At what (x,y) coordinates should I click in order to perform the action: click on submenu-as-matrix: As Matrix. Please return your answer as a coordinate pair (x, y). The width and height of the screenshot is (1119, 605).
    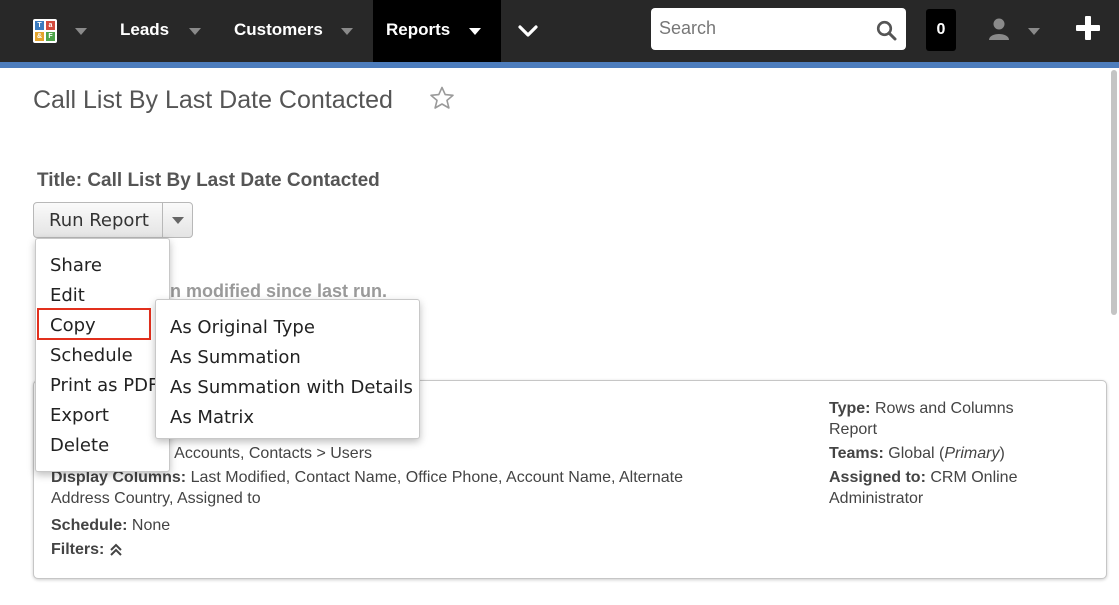
    Looking at the image, I should click on (212, 417).